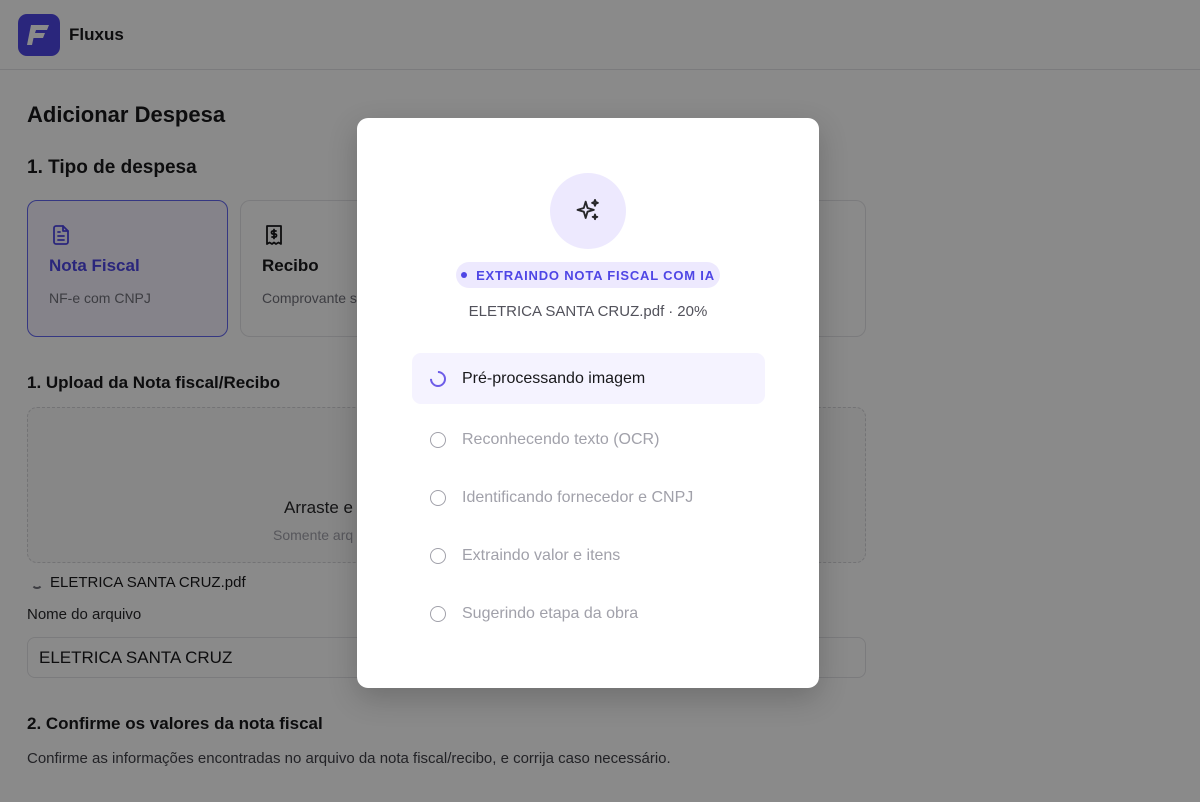 Image resolution: width=1200 pixels, height=802 pixels. Describe the element at coordinates (588, 211) in the screenshot. I see `sparkles-icon` at that location.